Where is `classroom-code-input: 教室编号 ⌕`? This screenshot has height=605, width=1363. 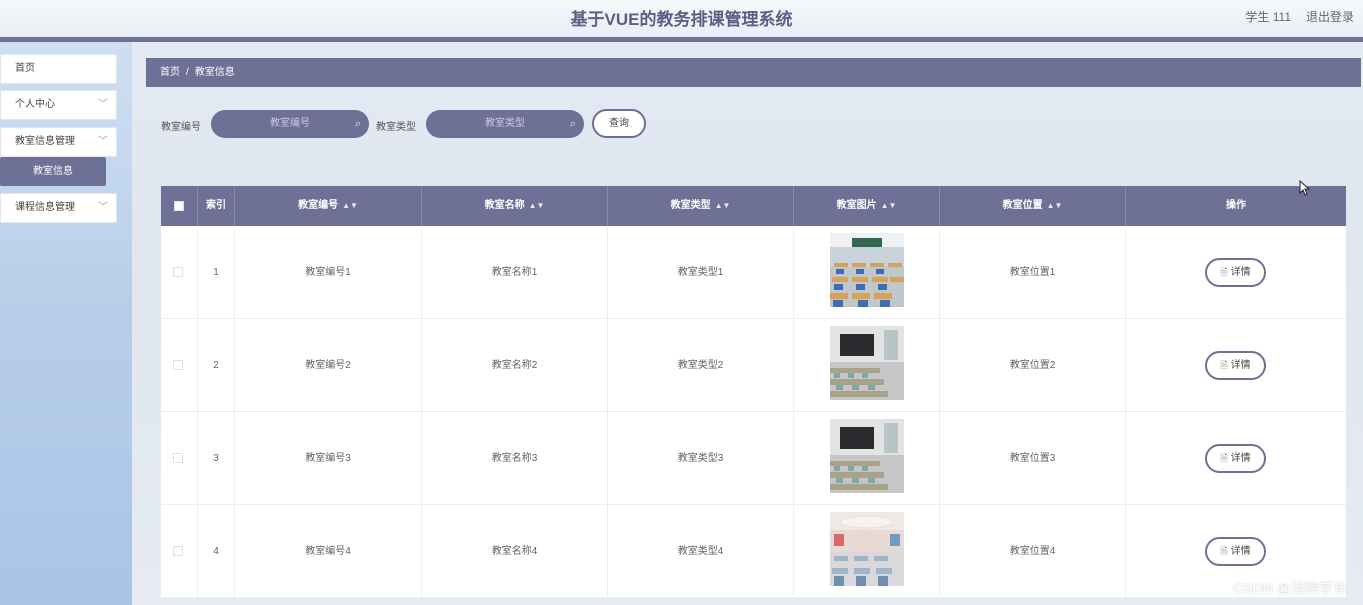
classroom-code-input: 教室编号 ⌕ is located at coordinates (290, 124).